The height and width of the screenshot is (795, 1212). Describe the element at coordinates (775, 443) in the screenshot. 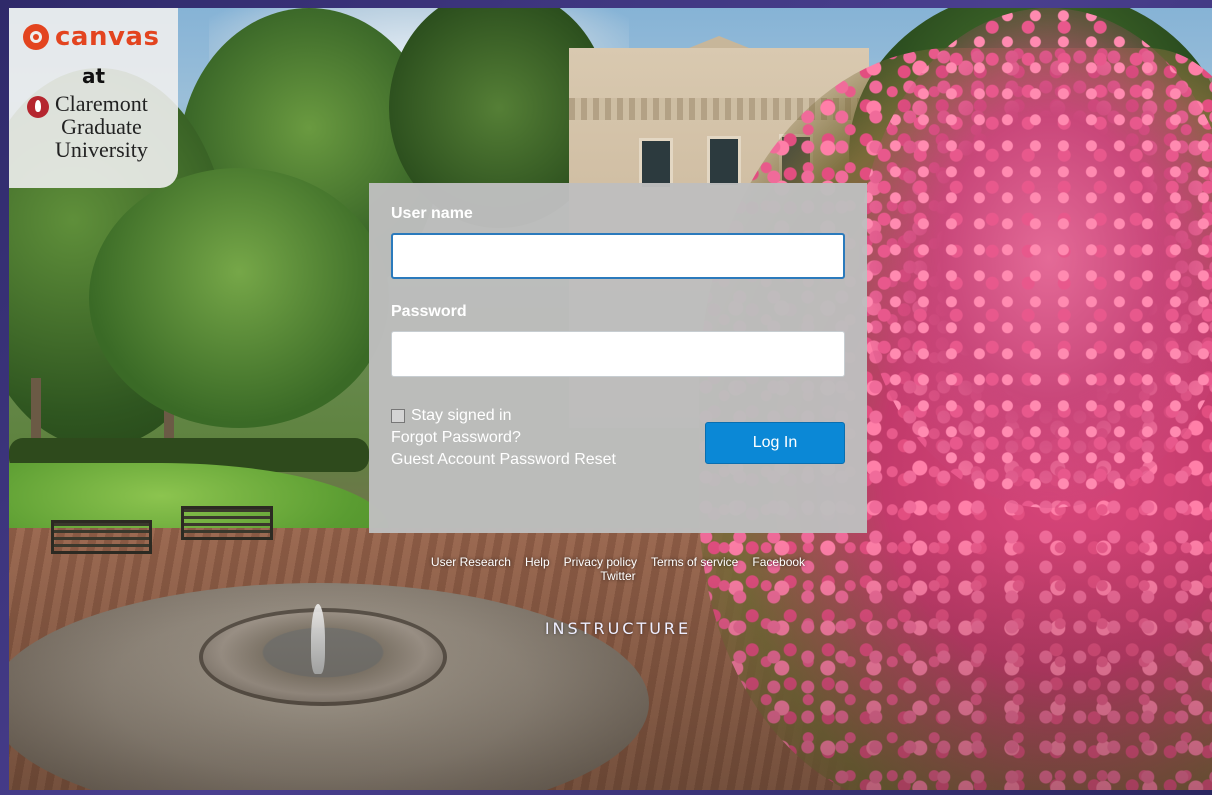

I see `log-in-button: Log In` at that location.